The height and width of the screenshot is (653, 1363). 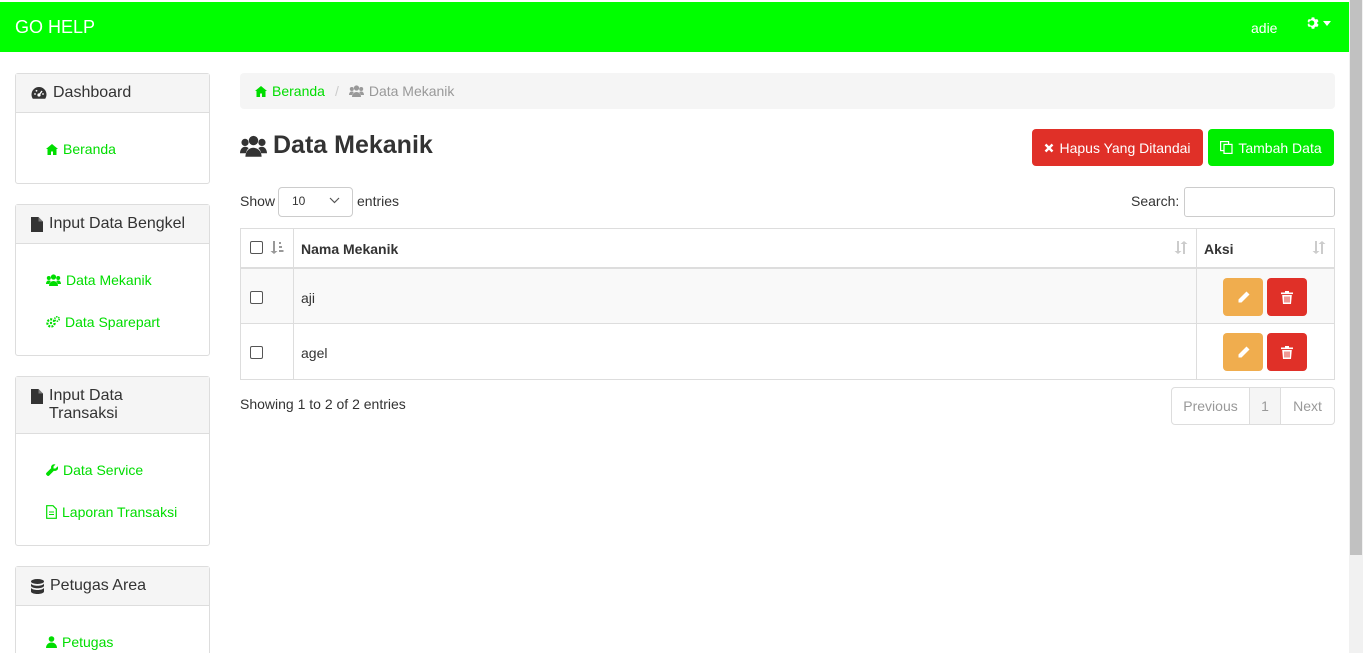 What do you see at coordinates (1327, 23) in the screenshot?
I see `caret-down-icon` at bounding box center [1327, 23].